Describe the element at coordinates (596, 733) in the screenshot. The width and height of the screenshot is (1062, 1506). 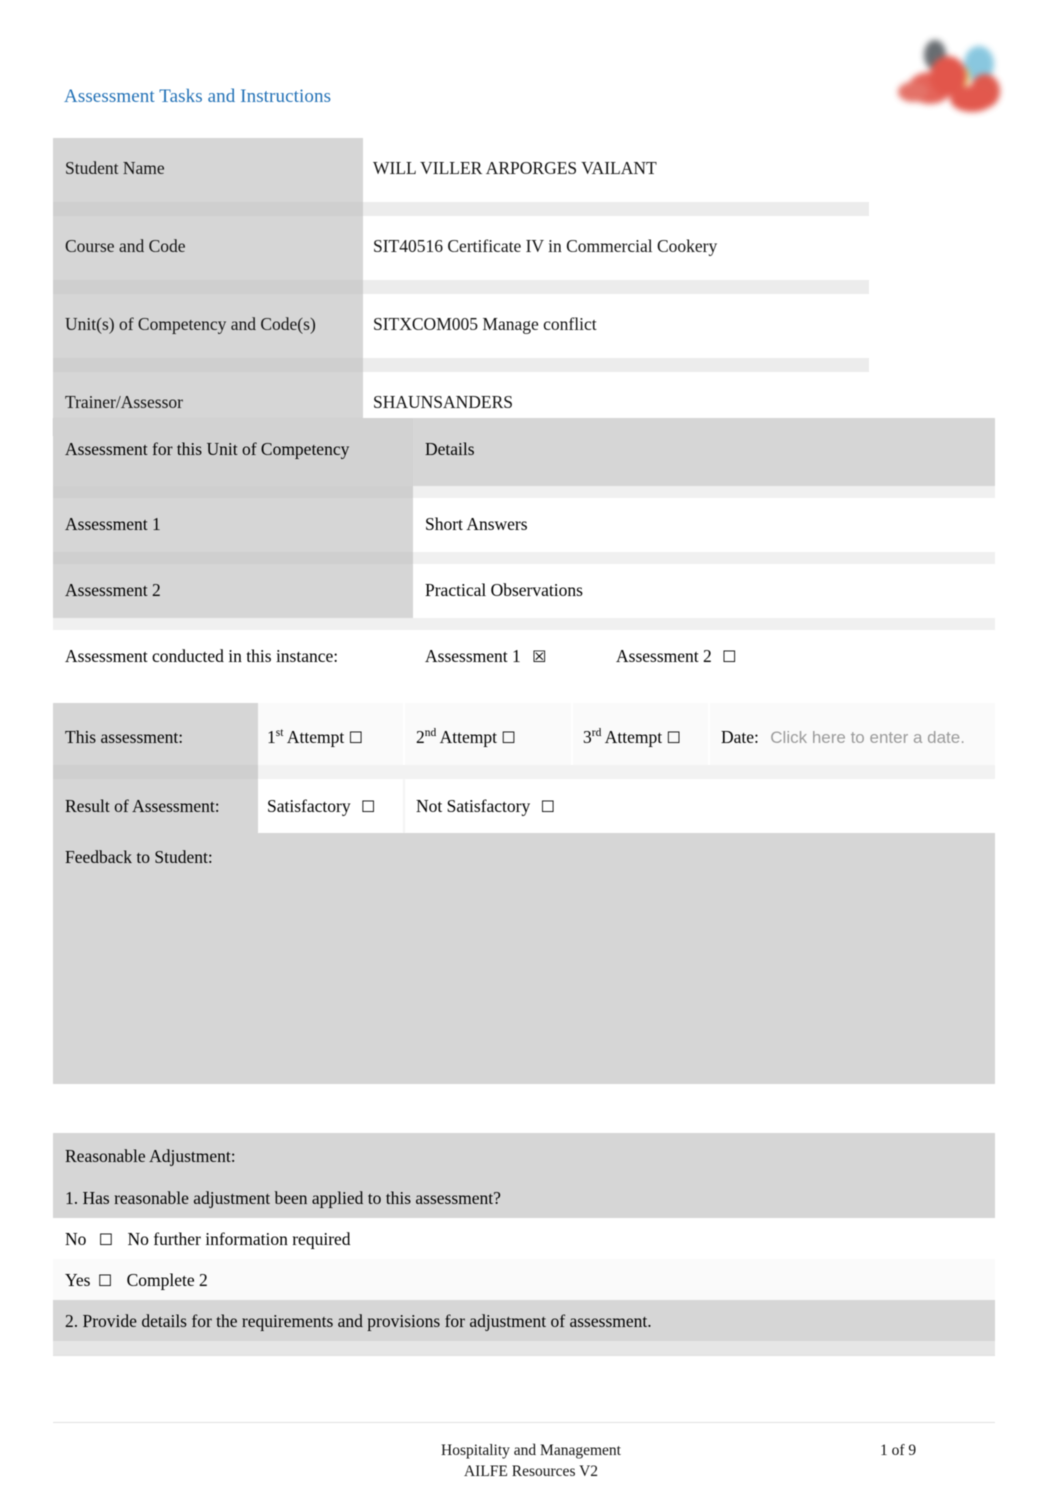
I see `attempt-3-suffix: rd` at that location.